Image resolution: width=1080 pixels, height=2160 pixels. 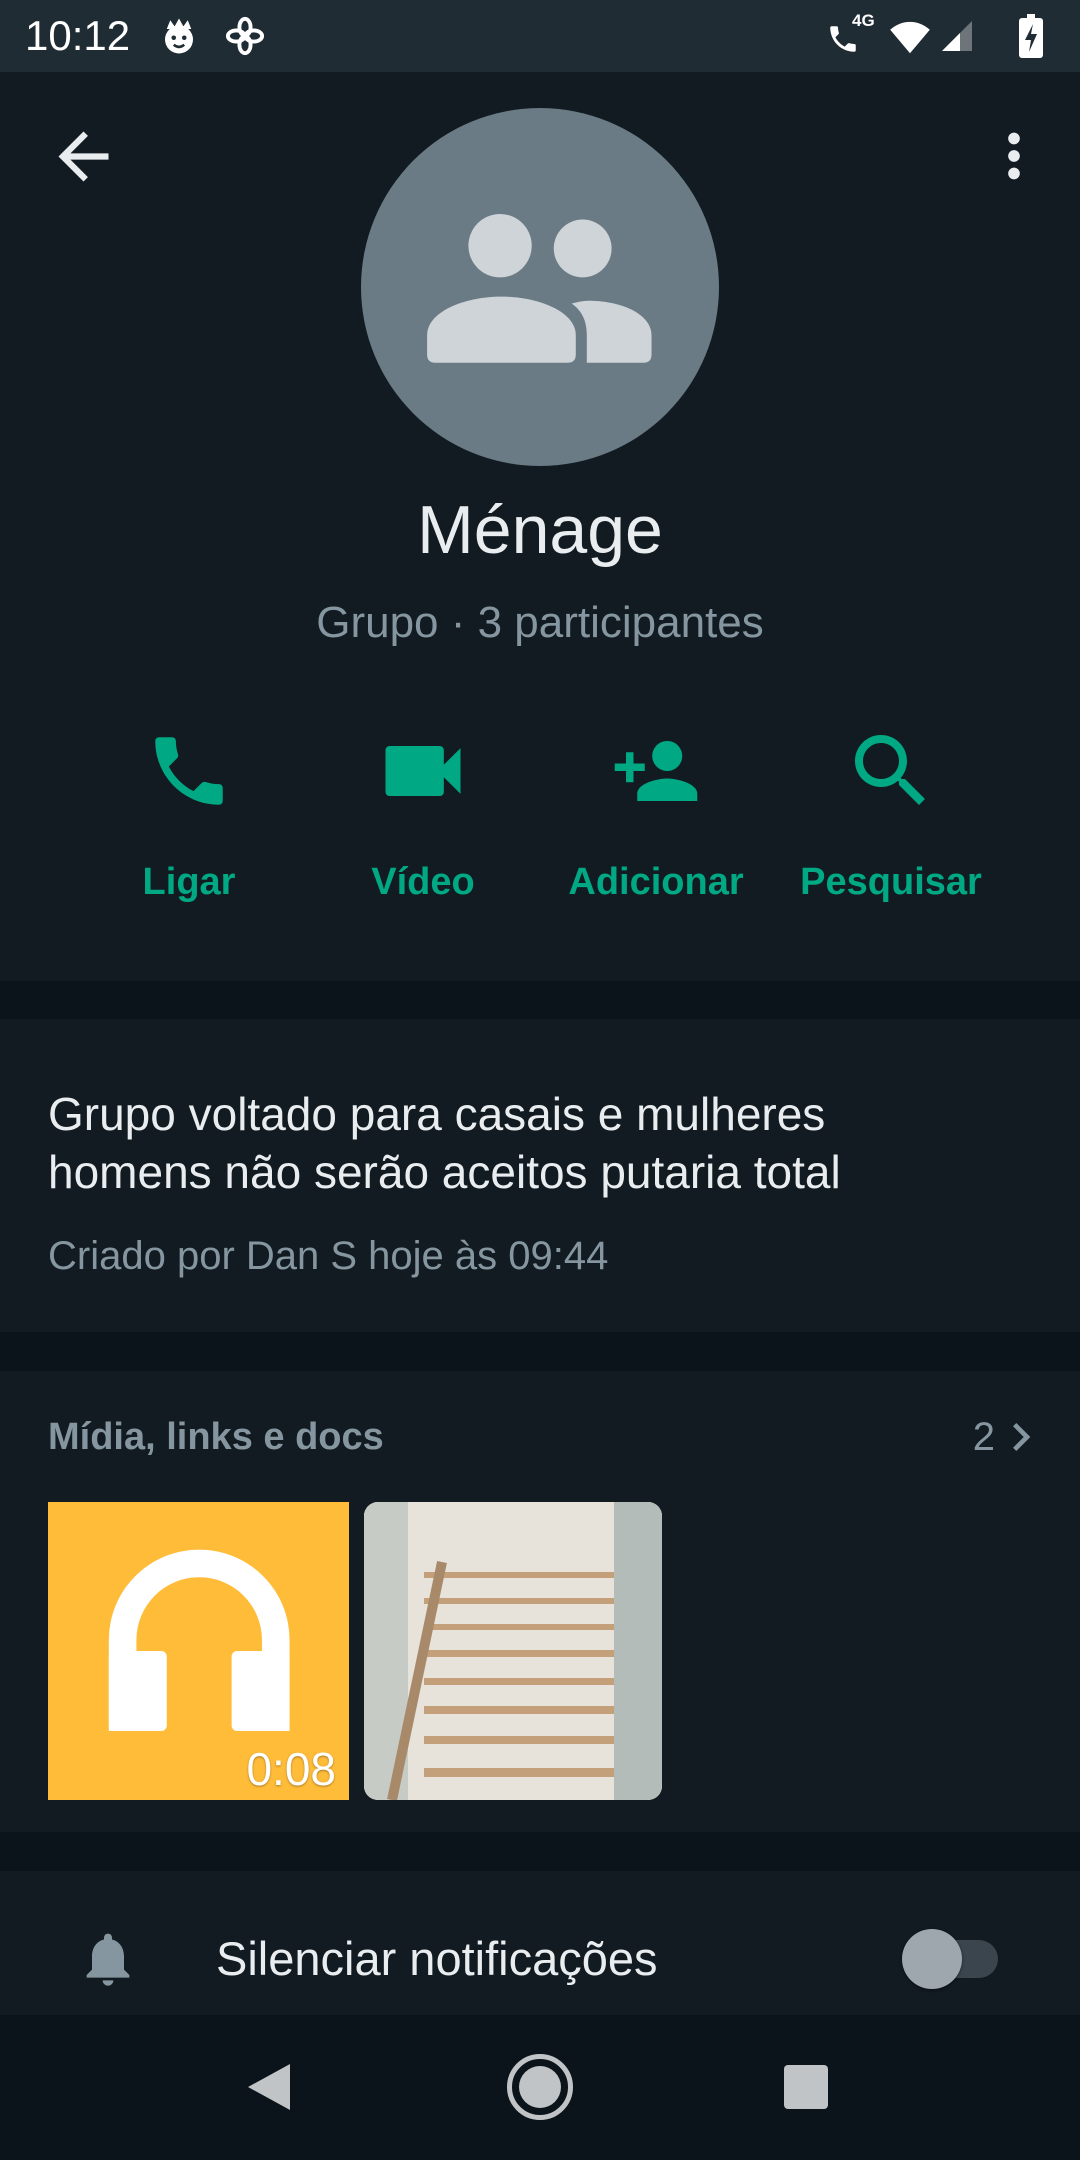 I want to click on add-participant-button: Adicionar, so click(x=656, y=814).